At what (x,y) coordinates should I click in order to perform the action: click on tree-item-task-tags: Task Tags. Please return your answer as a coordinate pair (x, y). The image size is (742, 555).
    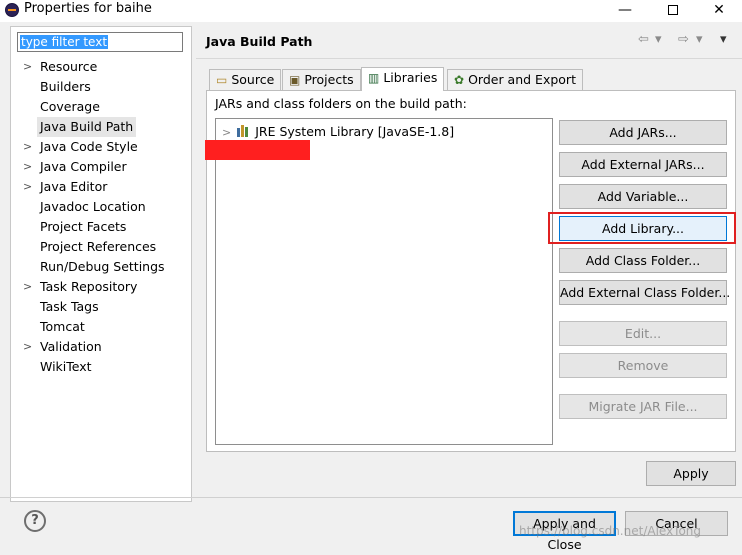
    Looking at the image, I should click on (101, 307).